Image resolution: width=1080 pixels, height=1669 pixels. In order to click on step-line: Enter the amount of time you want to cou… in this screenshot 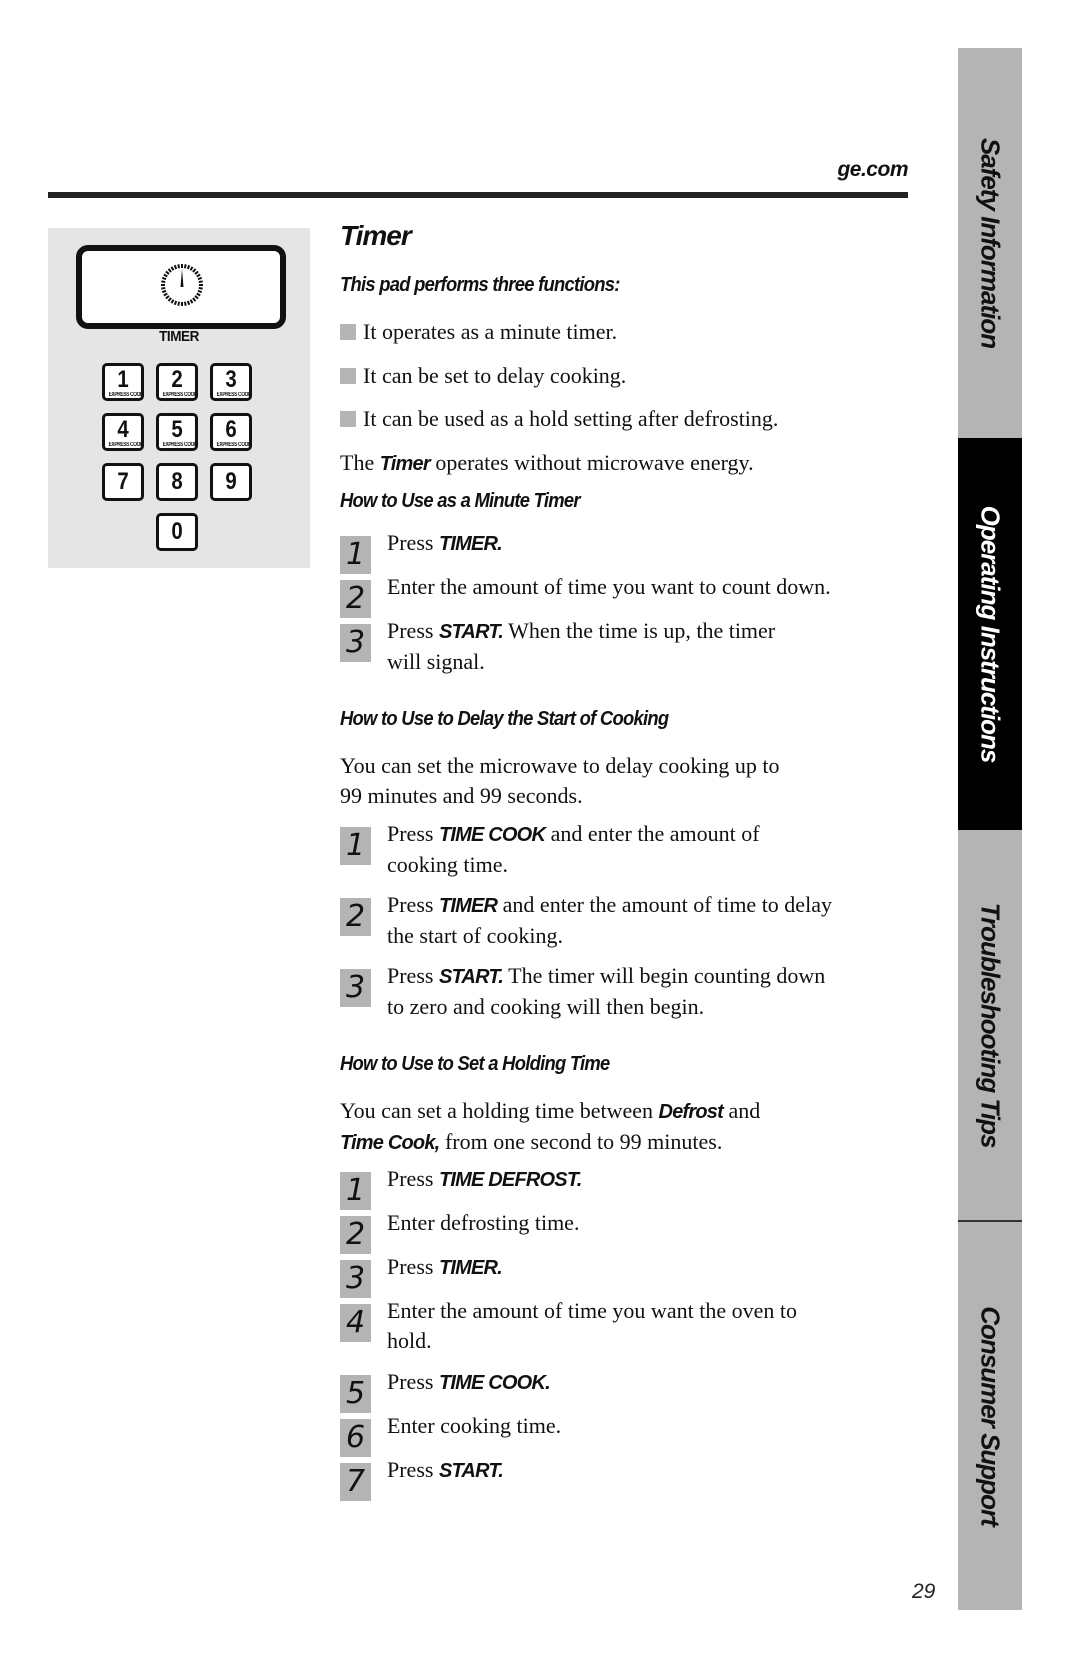, I will do `click(609, 587)`.